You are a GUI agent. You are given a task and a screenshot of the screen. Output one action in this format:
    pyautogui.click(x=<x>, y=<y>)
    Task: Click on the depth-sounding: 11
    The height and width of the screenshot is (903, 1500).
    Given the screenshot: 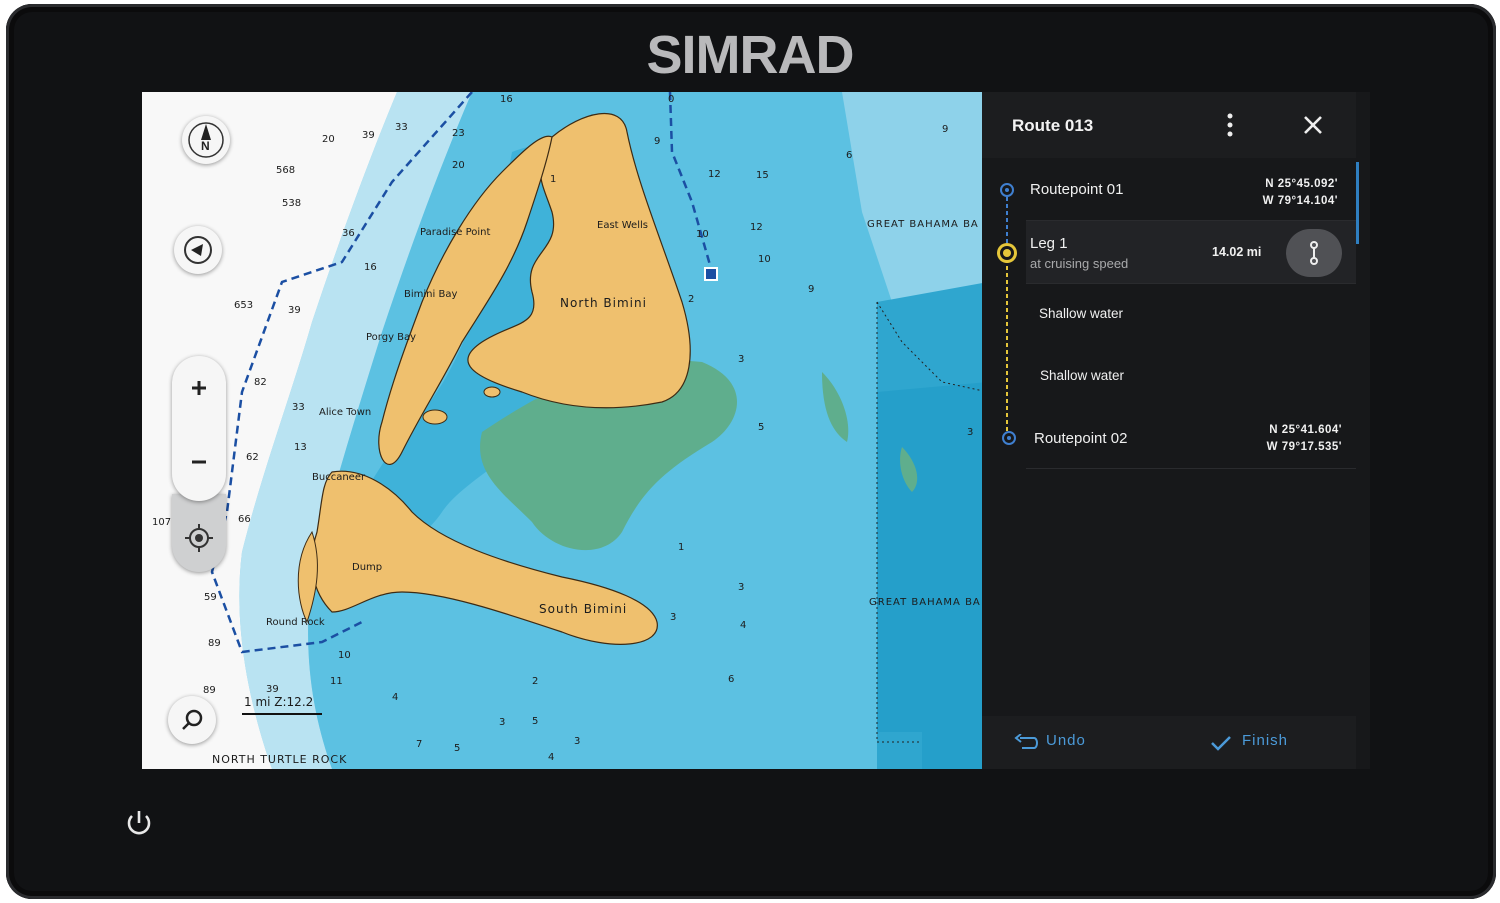 What is the action you would take?
    pyautogui.click(x=336, y=681)
    